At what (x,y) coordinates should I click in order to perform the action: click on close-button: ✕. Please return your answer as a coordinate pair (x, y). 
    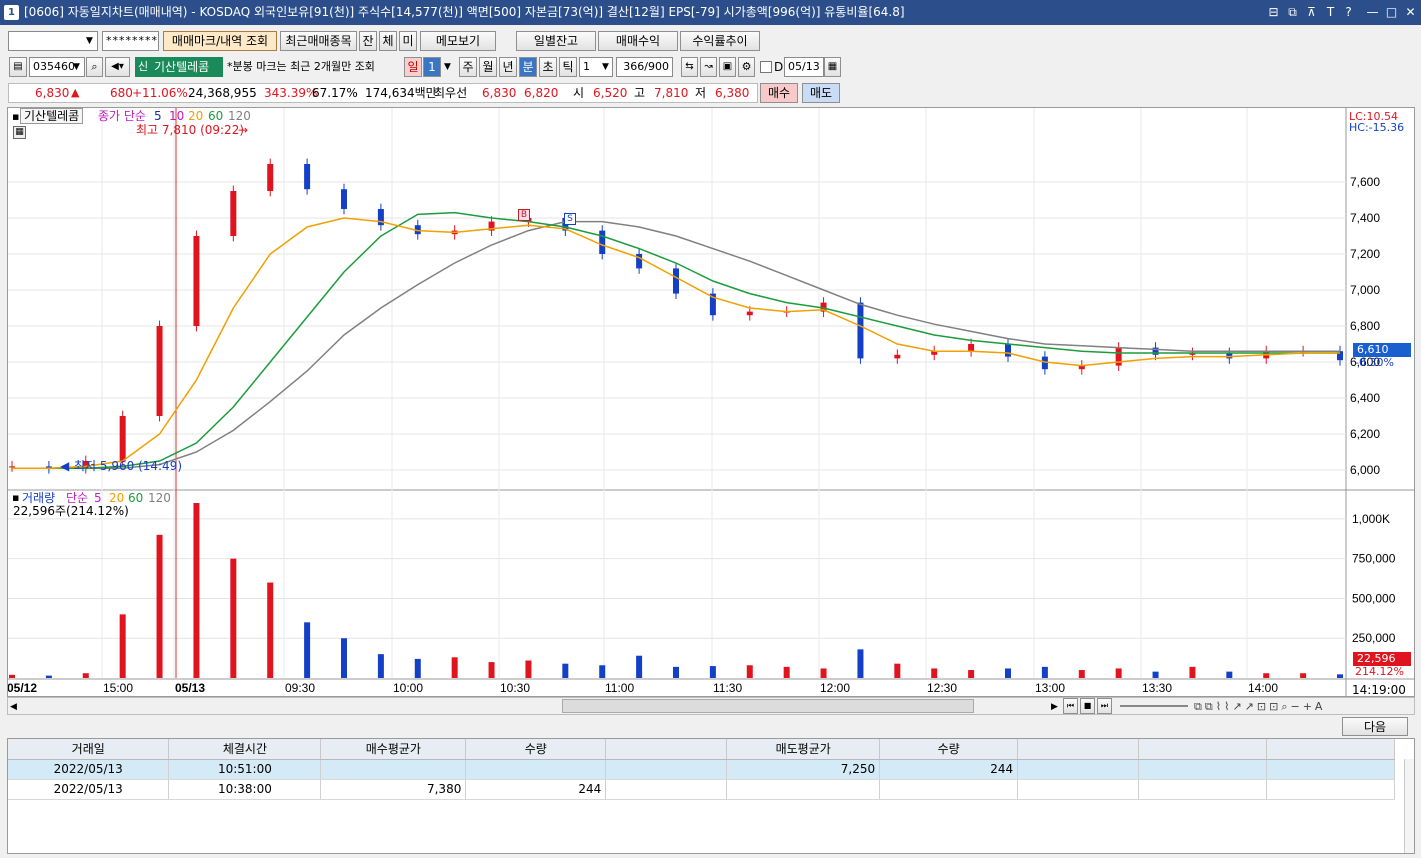
    Looking at the image, I should click on (1410, 12).